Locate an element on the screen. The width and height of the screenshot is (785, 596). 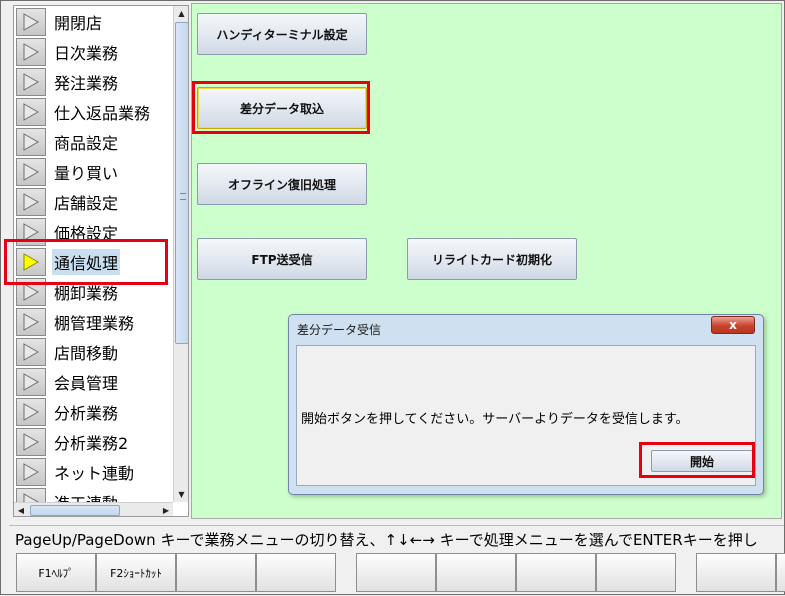
handy-terminal-settings-button: ハンディターミナル設定 is located at coordinates (282, 34).